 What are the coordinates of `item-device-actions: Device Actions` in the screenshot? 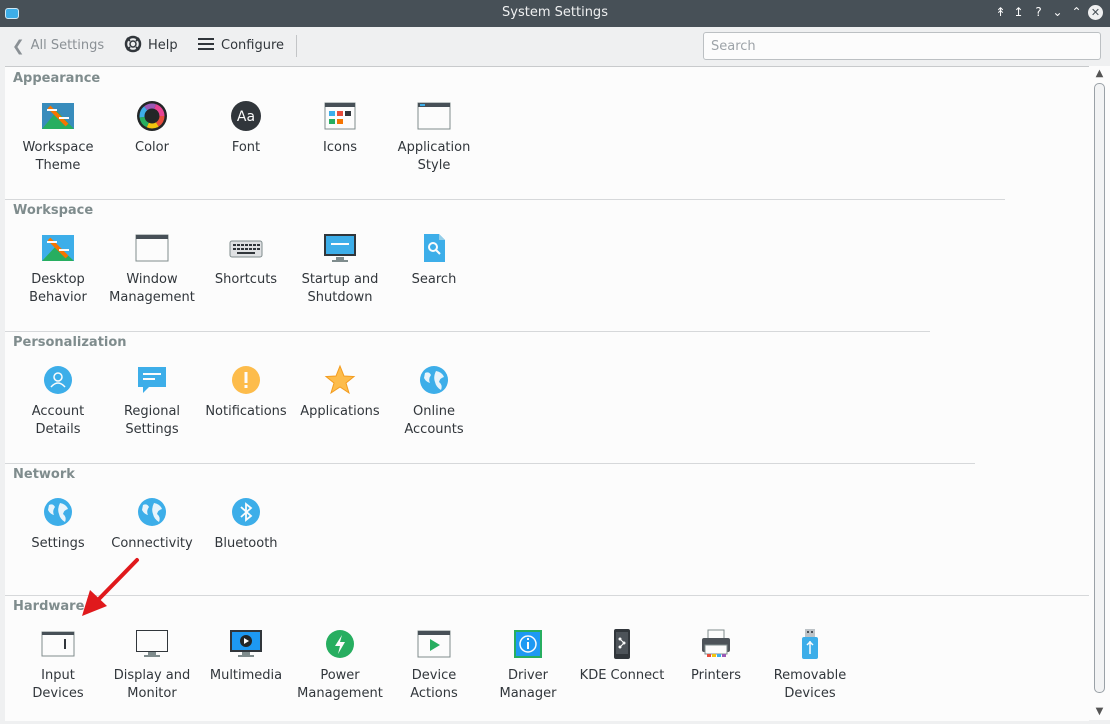 It's located at (434, 665).